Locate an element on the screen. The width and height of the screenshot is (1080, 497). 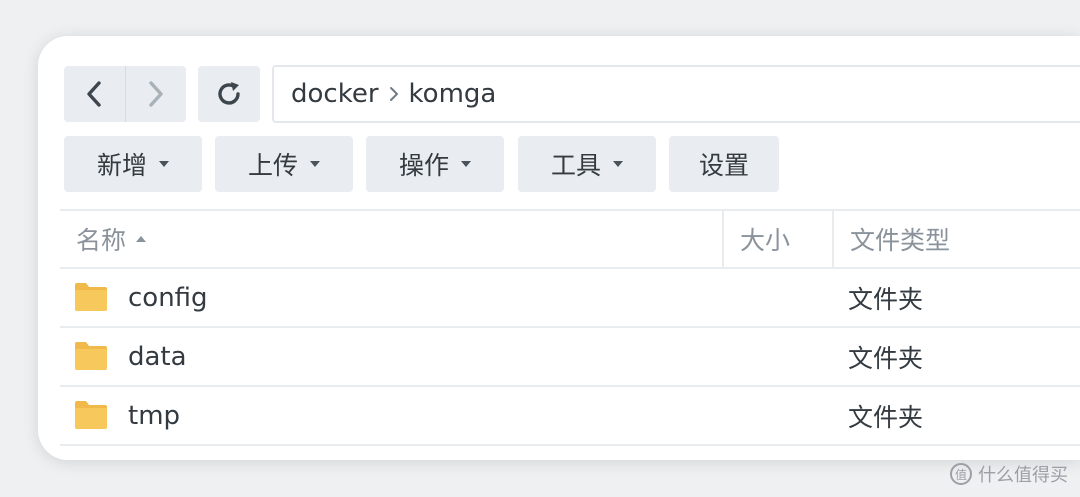
sort-ascending-icon is located at coordinates (141, 239).